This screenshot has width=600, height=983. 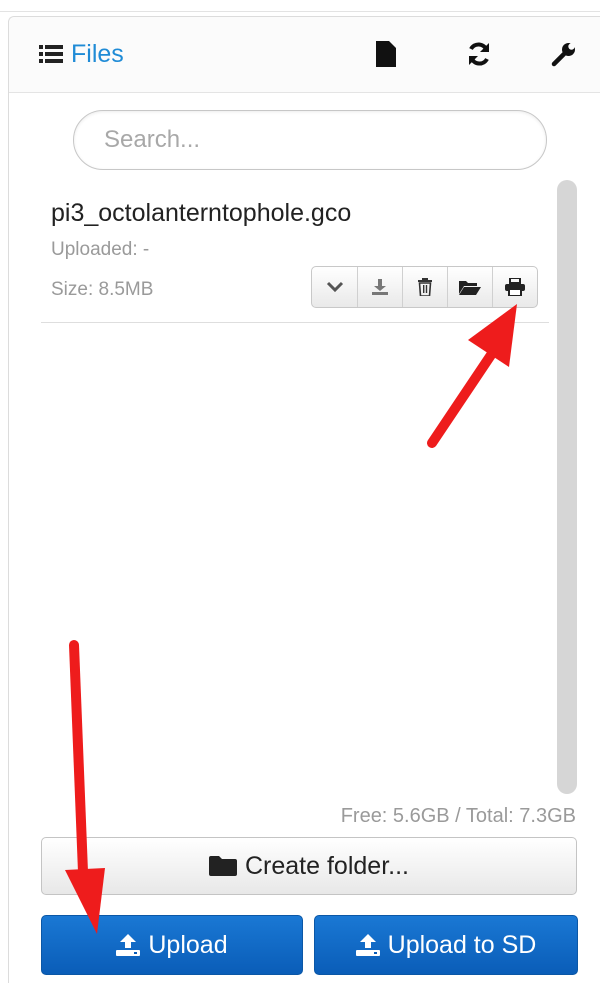 I want to click on chevron-down-icon, so click(x=334, y=287).